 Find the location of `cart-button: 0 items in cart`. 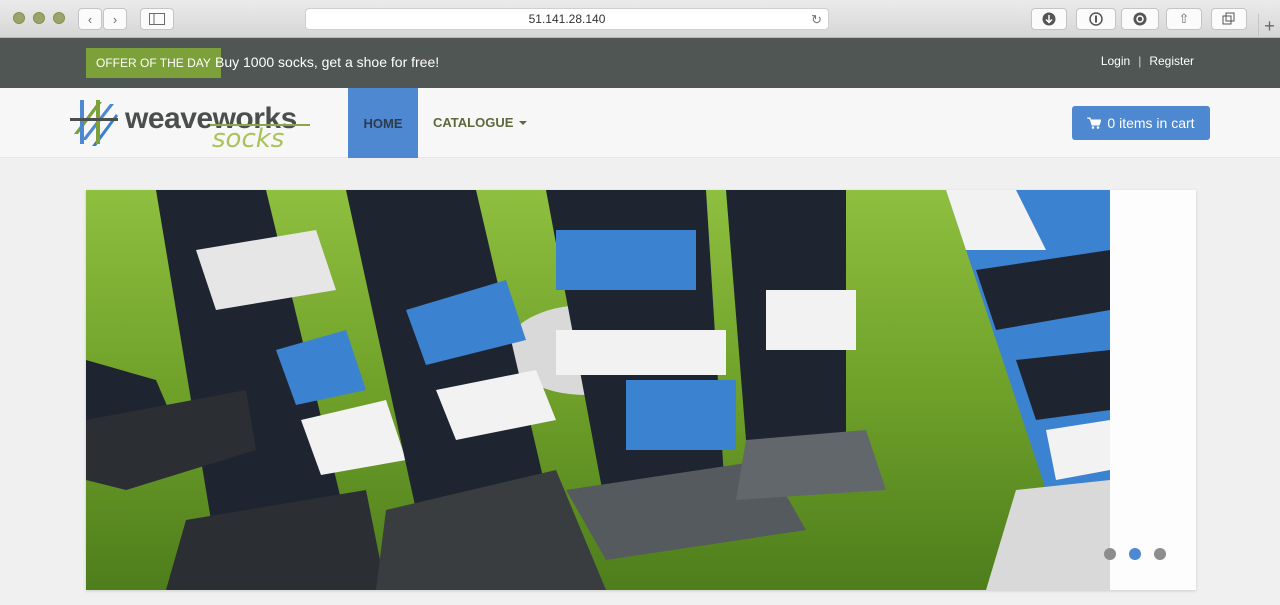

cart-button: 0 items in cart is located at coordinates (1141, 123).